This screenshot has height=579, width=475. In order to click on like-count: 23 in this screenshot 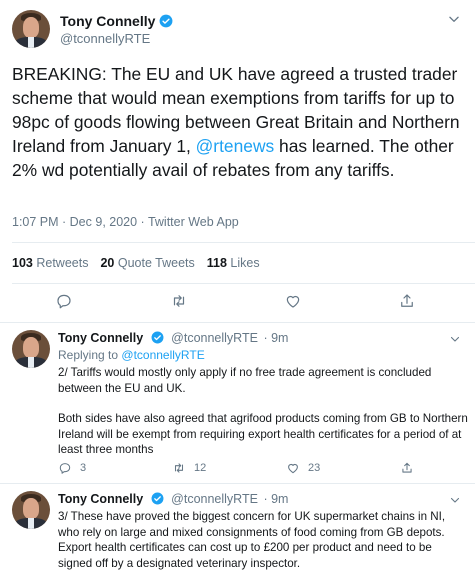, I will do `click(314, 468)`.